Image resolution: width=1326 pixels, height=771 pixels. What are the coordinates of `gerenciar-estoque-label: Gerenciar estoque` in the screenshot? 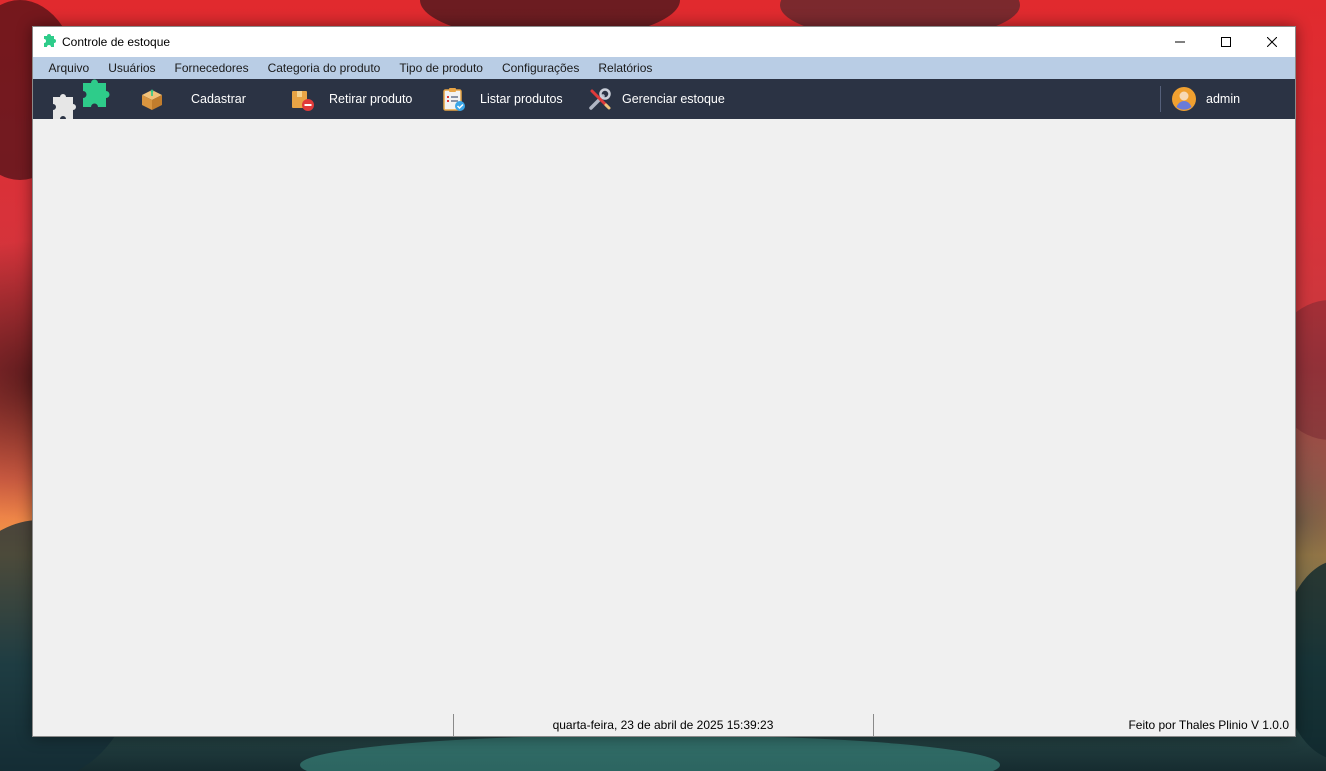 It's located at (673, 99).